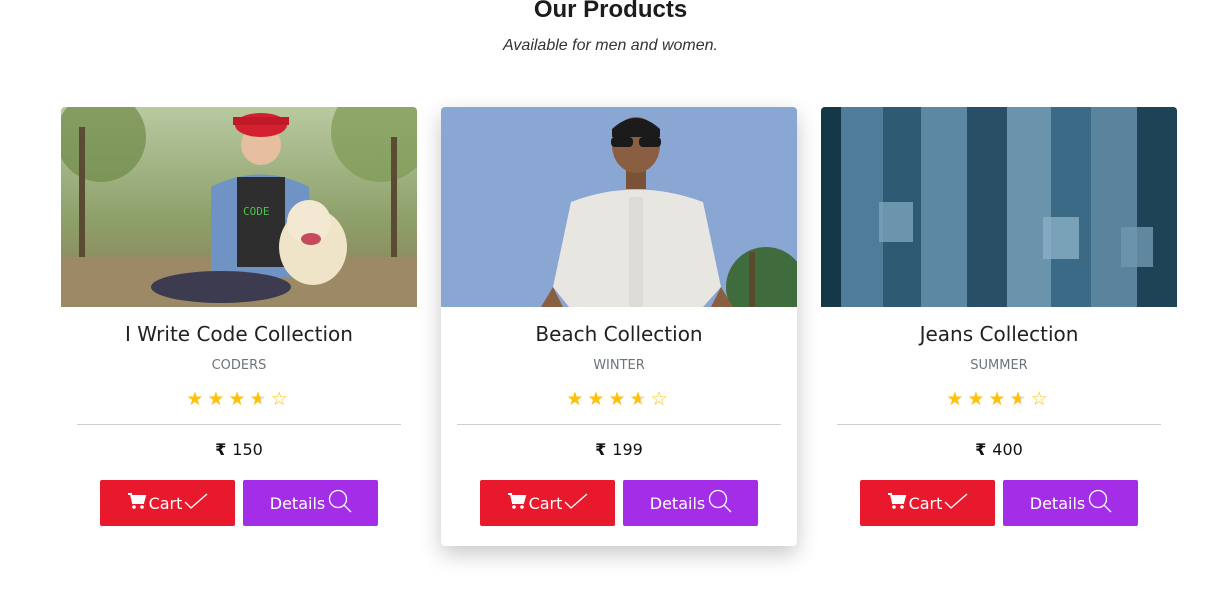 Image resolution: width=1221 pixels, height=606 pixels. I want to click on product-price: ₹400, so click(999, 449).